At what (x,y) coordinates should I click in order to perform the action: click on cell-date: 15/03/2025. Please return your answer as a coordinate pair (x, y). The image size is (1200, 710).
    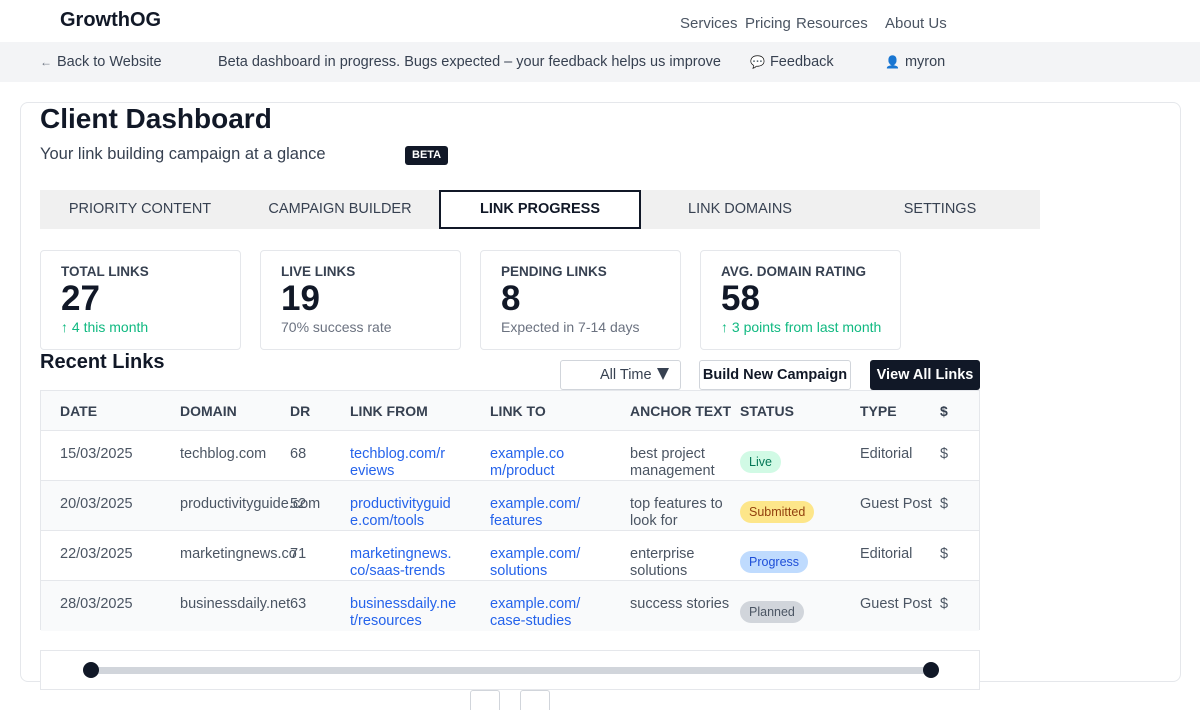
    Looking at the image, I should click on (96, 454).